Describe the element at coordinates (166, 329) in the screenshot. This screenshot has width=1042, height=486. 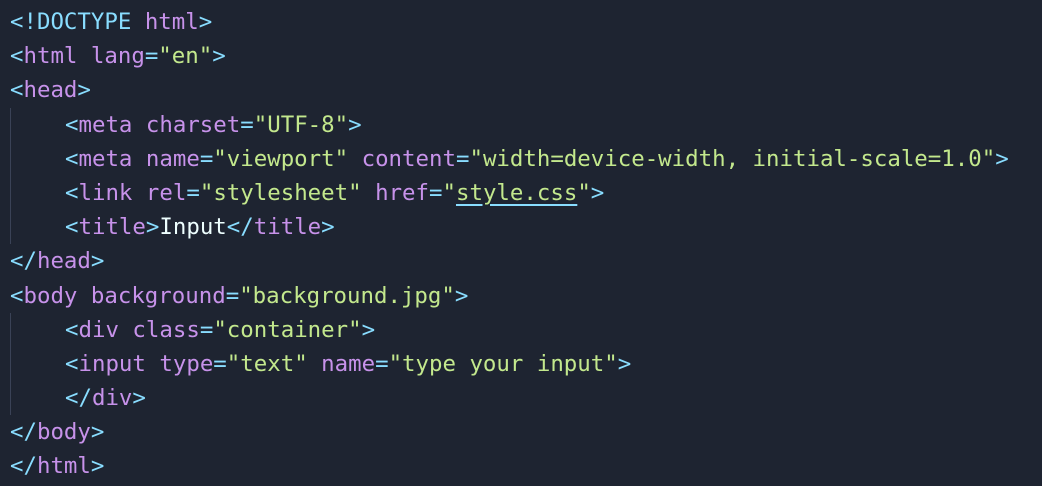
I see `code-token: class` at that location.